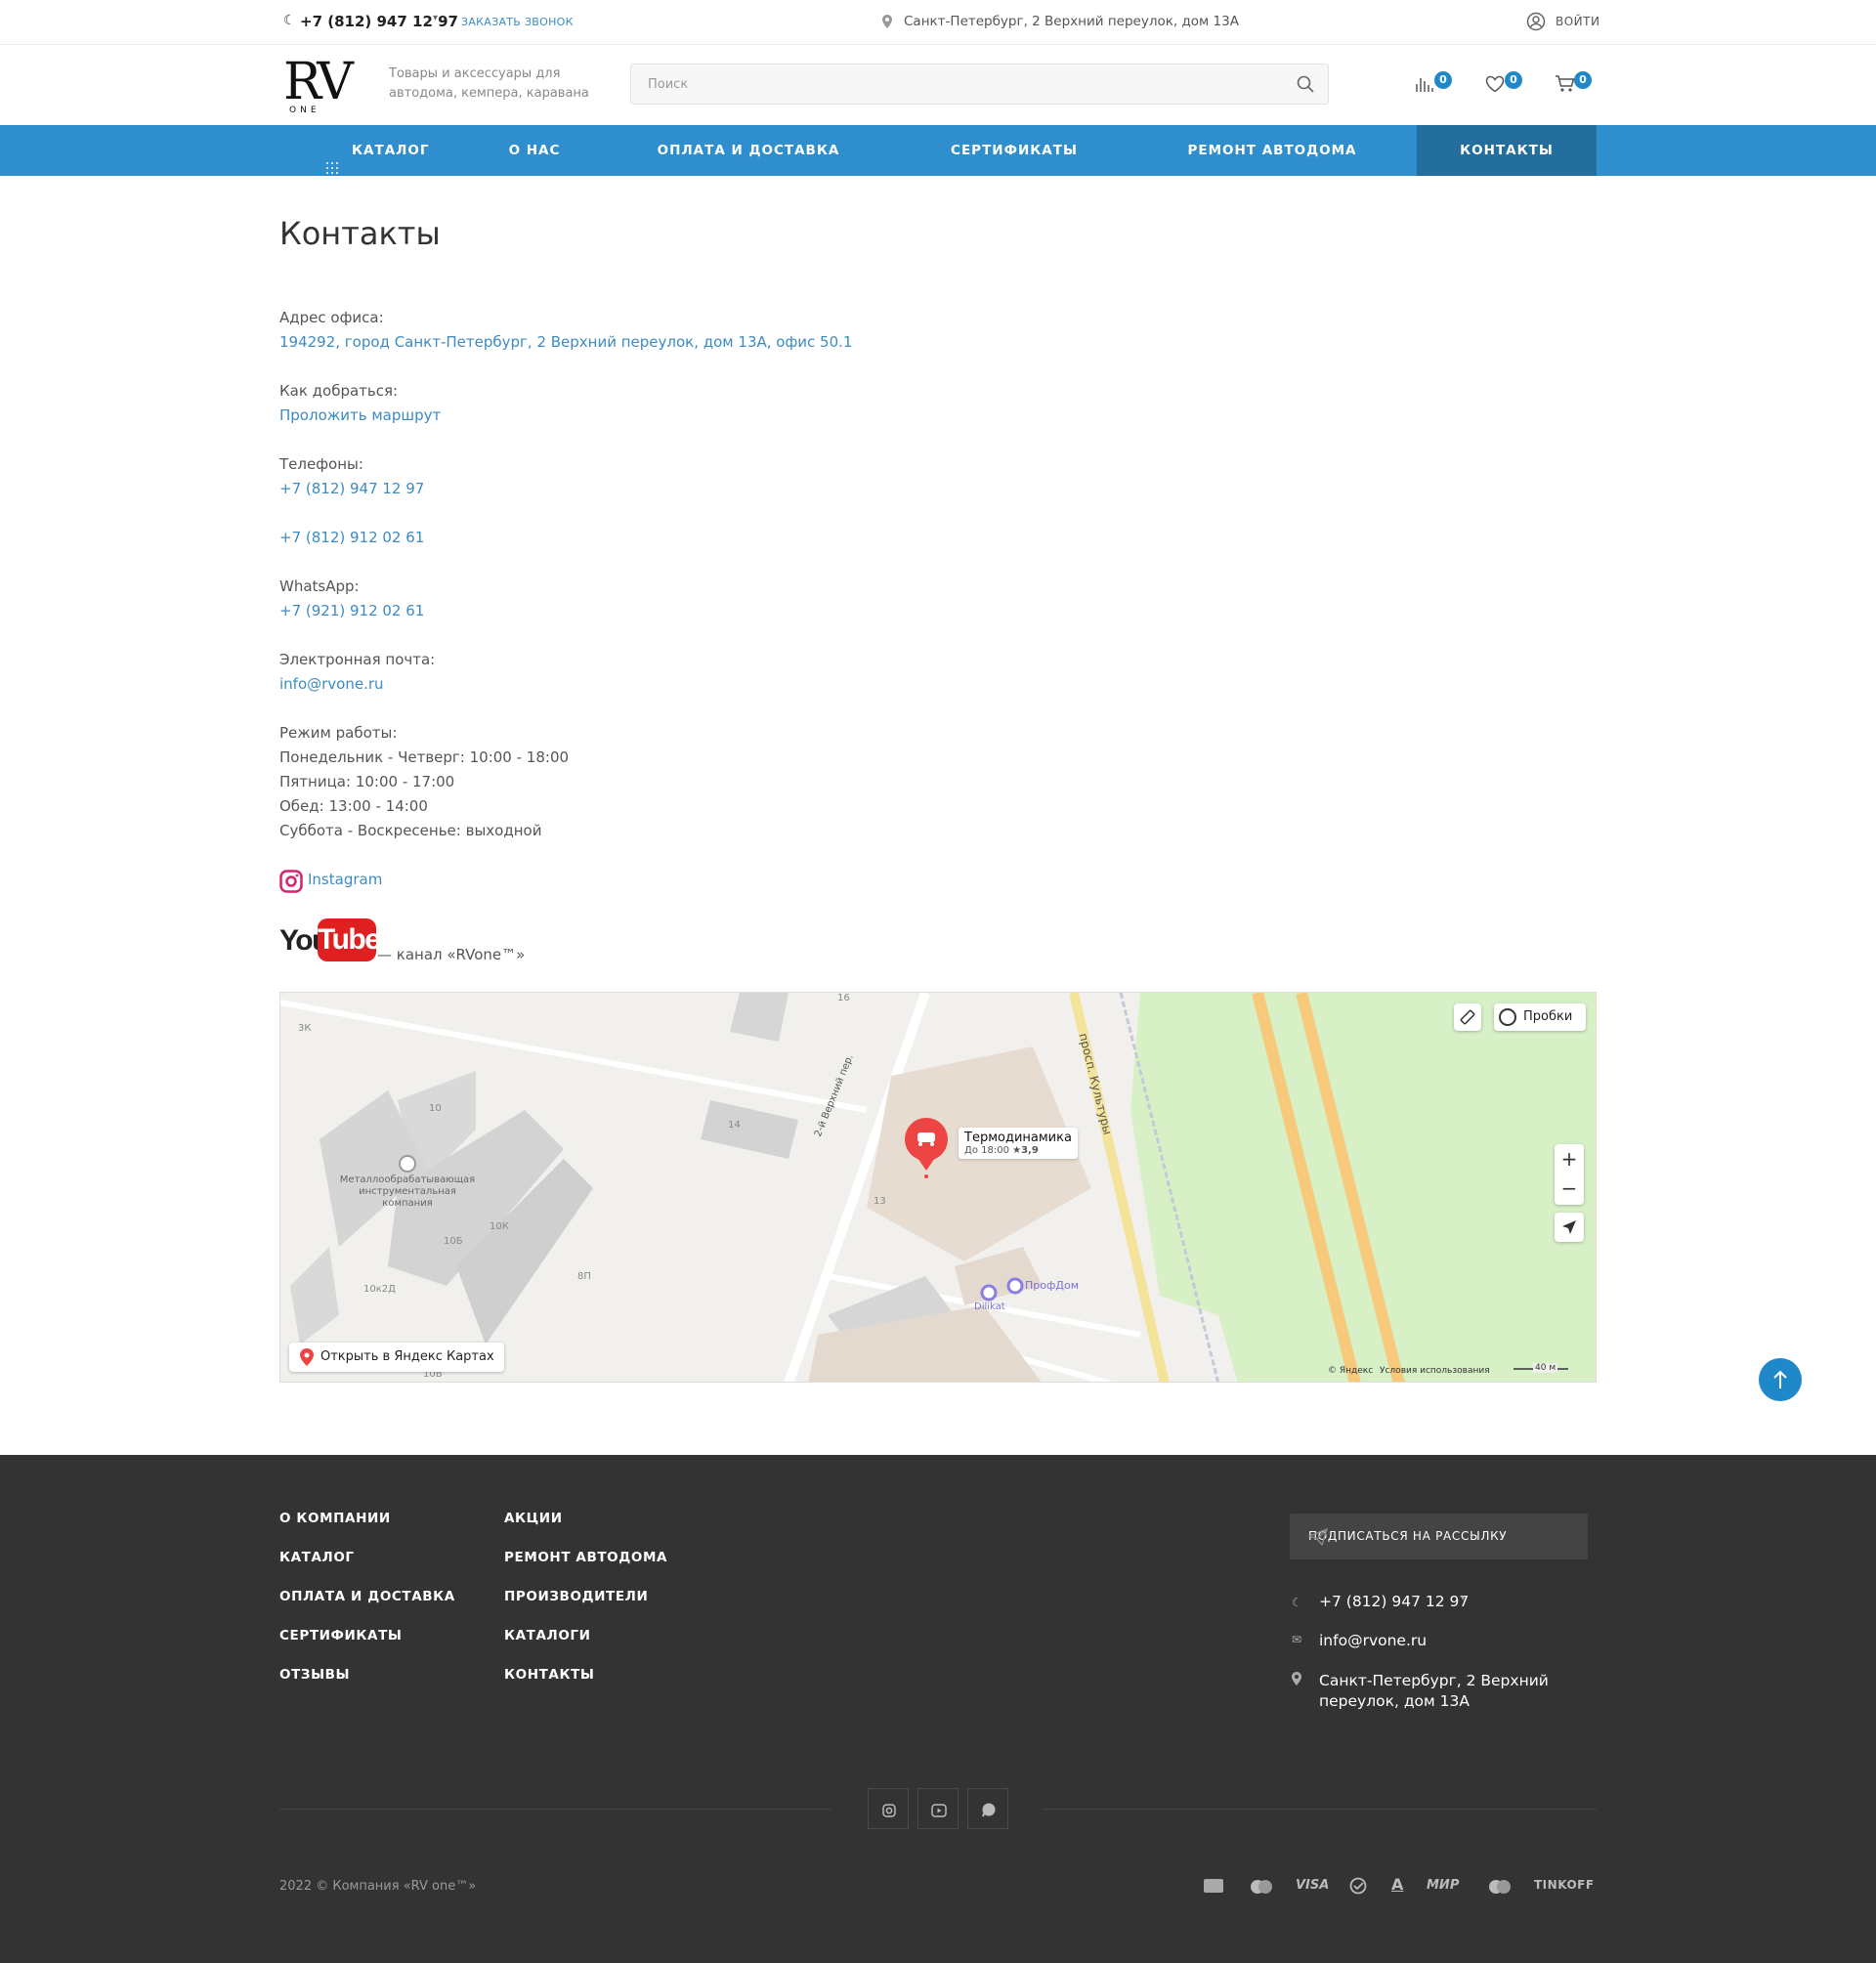 The width and height of the screenshot is (1876, 1963). What do you see at coordinates (1507, 150) in the screenshot?
I see `nav-item-contacts: КОНТАКТЫ` at bounding box center [1507, 150].